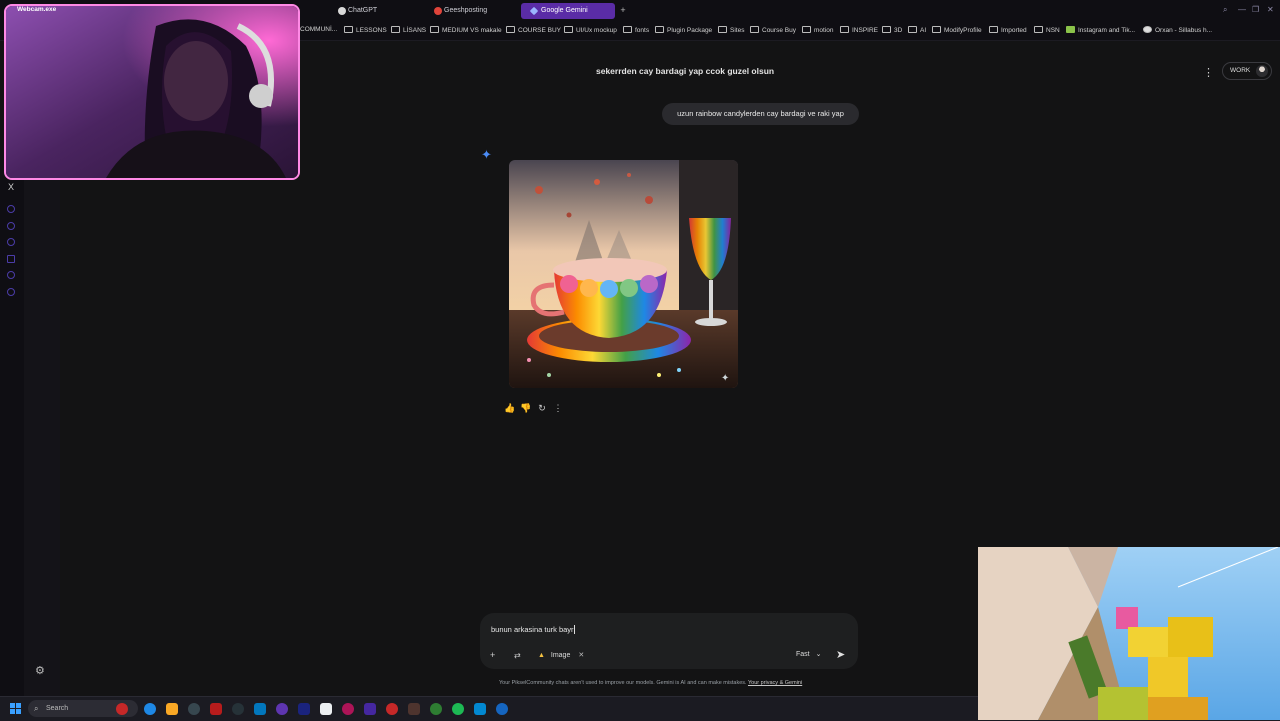  I want to click on privacy-link: Your privacy & Gemini, so click(775, 683).